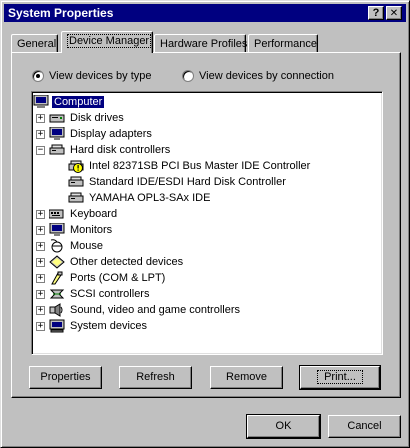  I want to click on tab-performance: Performance, so click(283, 43).